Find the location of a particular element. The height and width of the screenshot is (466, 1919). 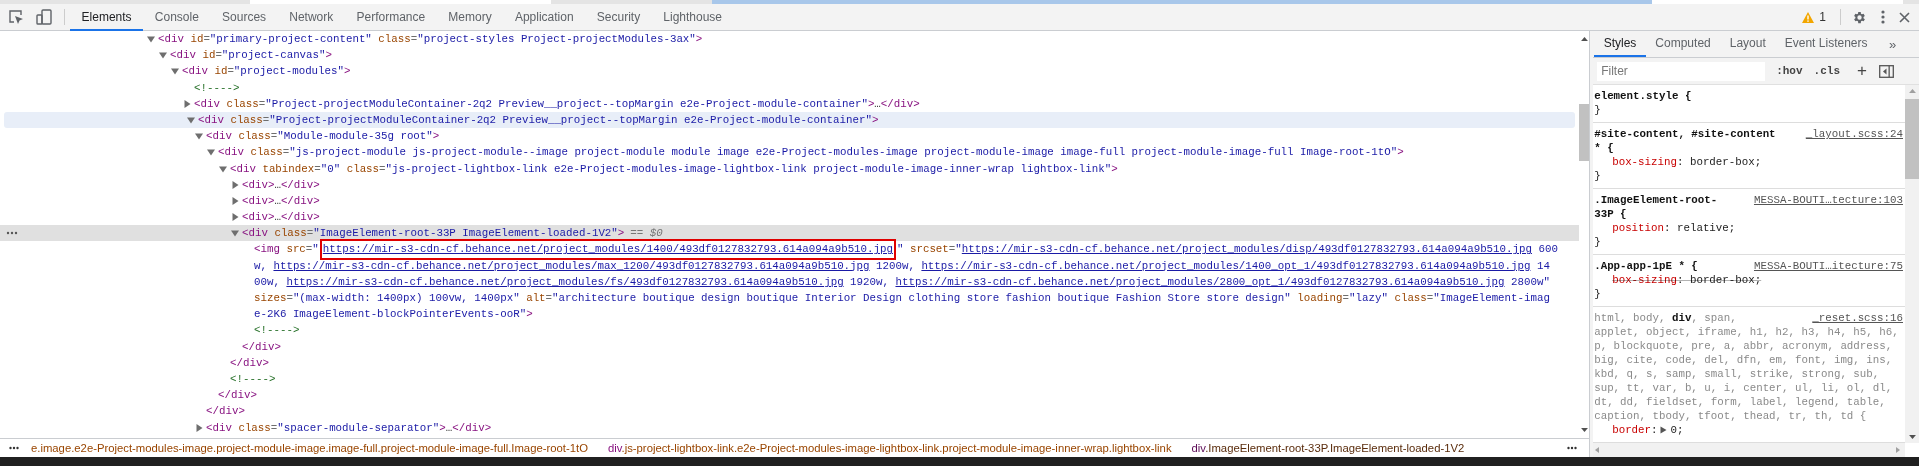

tree-row: <div class="Project-projectModuleContainer-2q2 Preview__project--topMargin e2e-Project-module-container">…</div> is located at coordinates (790, 103).